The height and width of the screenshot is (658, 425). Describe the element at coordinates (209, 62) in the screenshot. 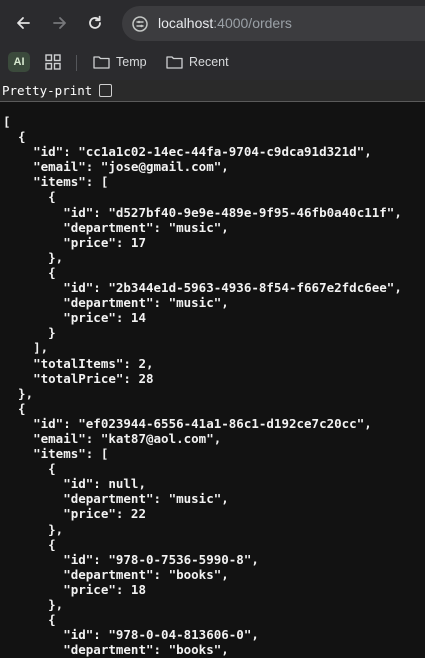

I see `bookmark-label: Recent` at that location.